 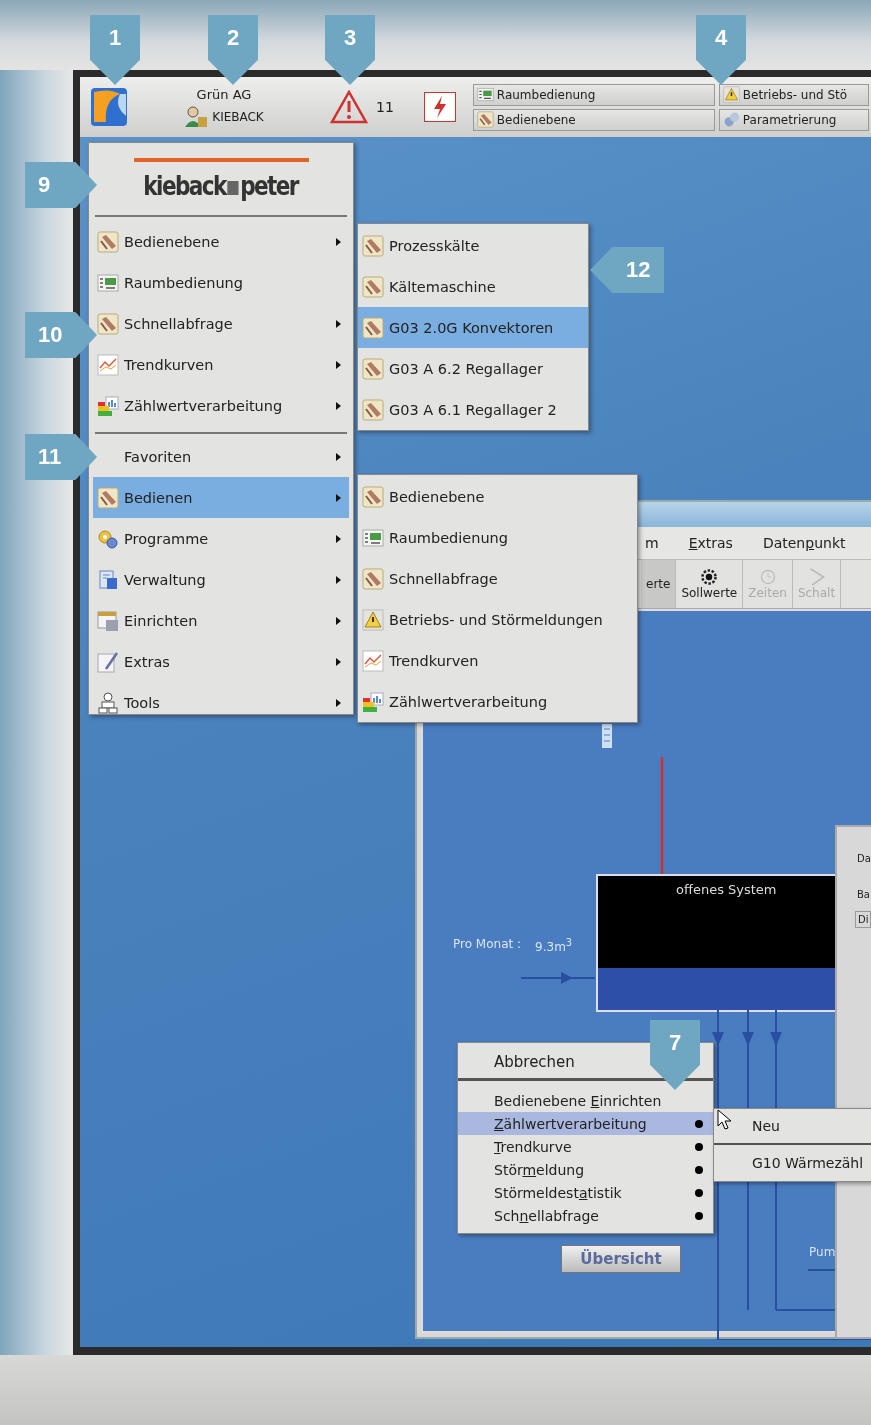 What do you see at coordinates (473, 327) in the screenshot?
I see `menu-item: G03 2.0G Konvektoren` at bounding box center [473, 327].